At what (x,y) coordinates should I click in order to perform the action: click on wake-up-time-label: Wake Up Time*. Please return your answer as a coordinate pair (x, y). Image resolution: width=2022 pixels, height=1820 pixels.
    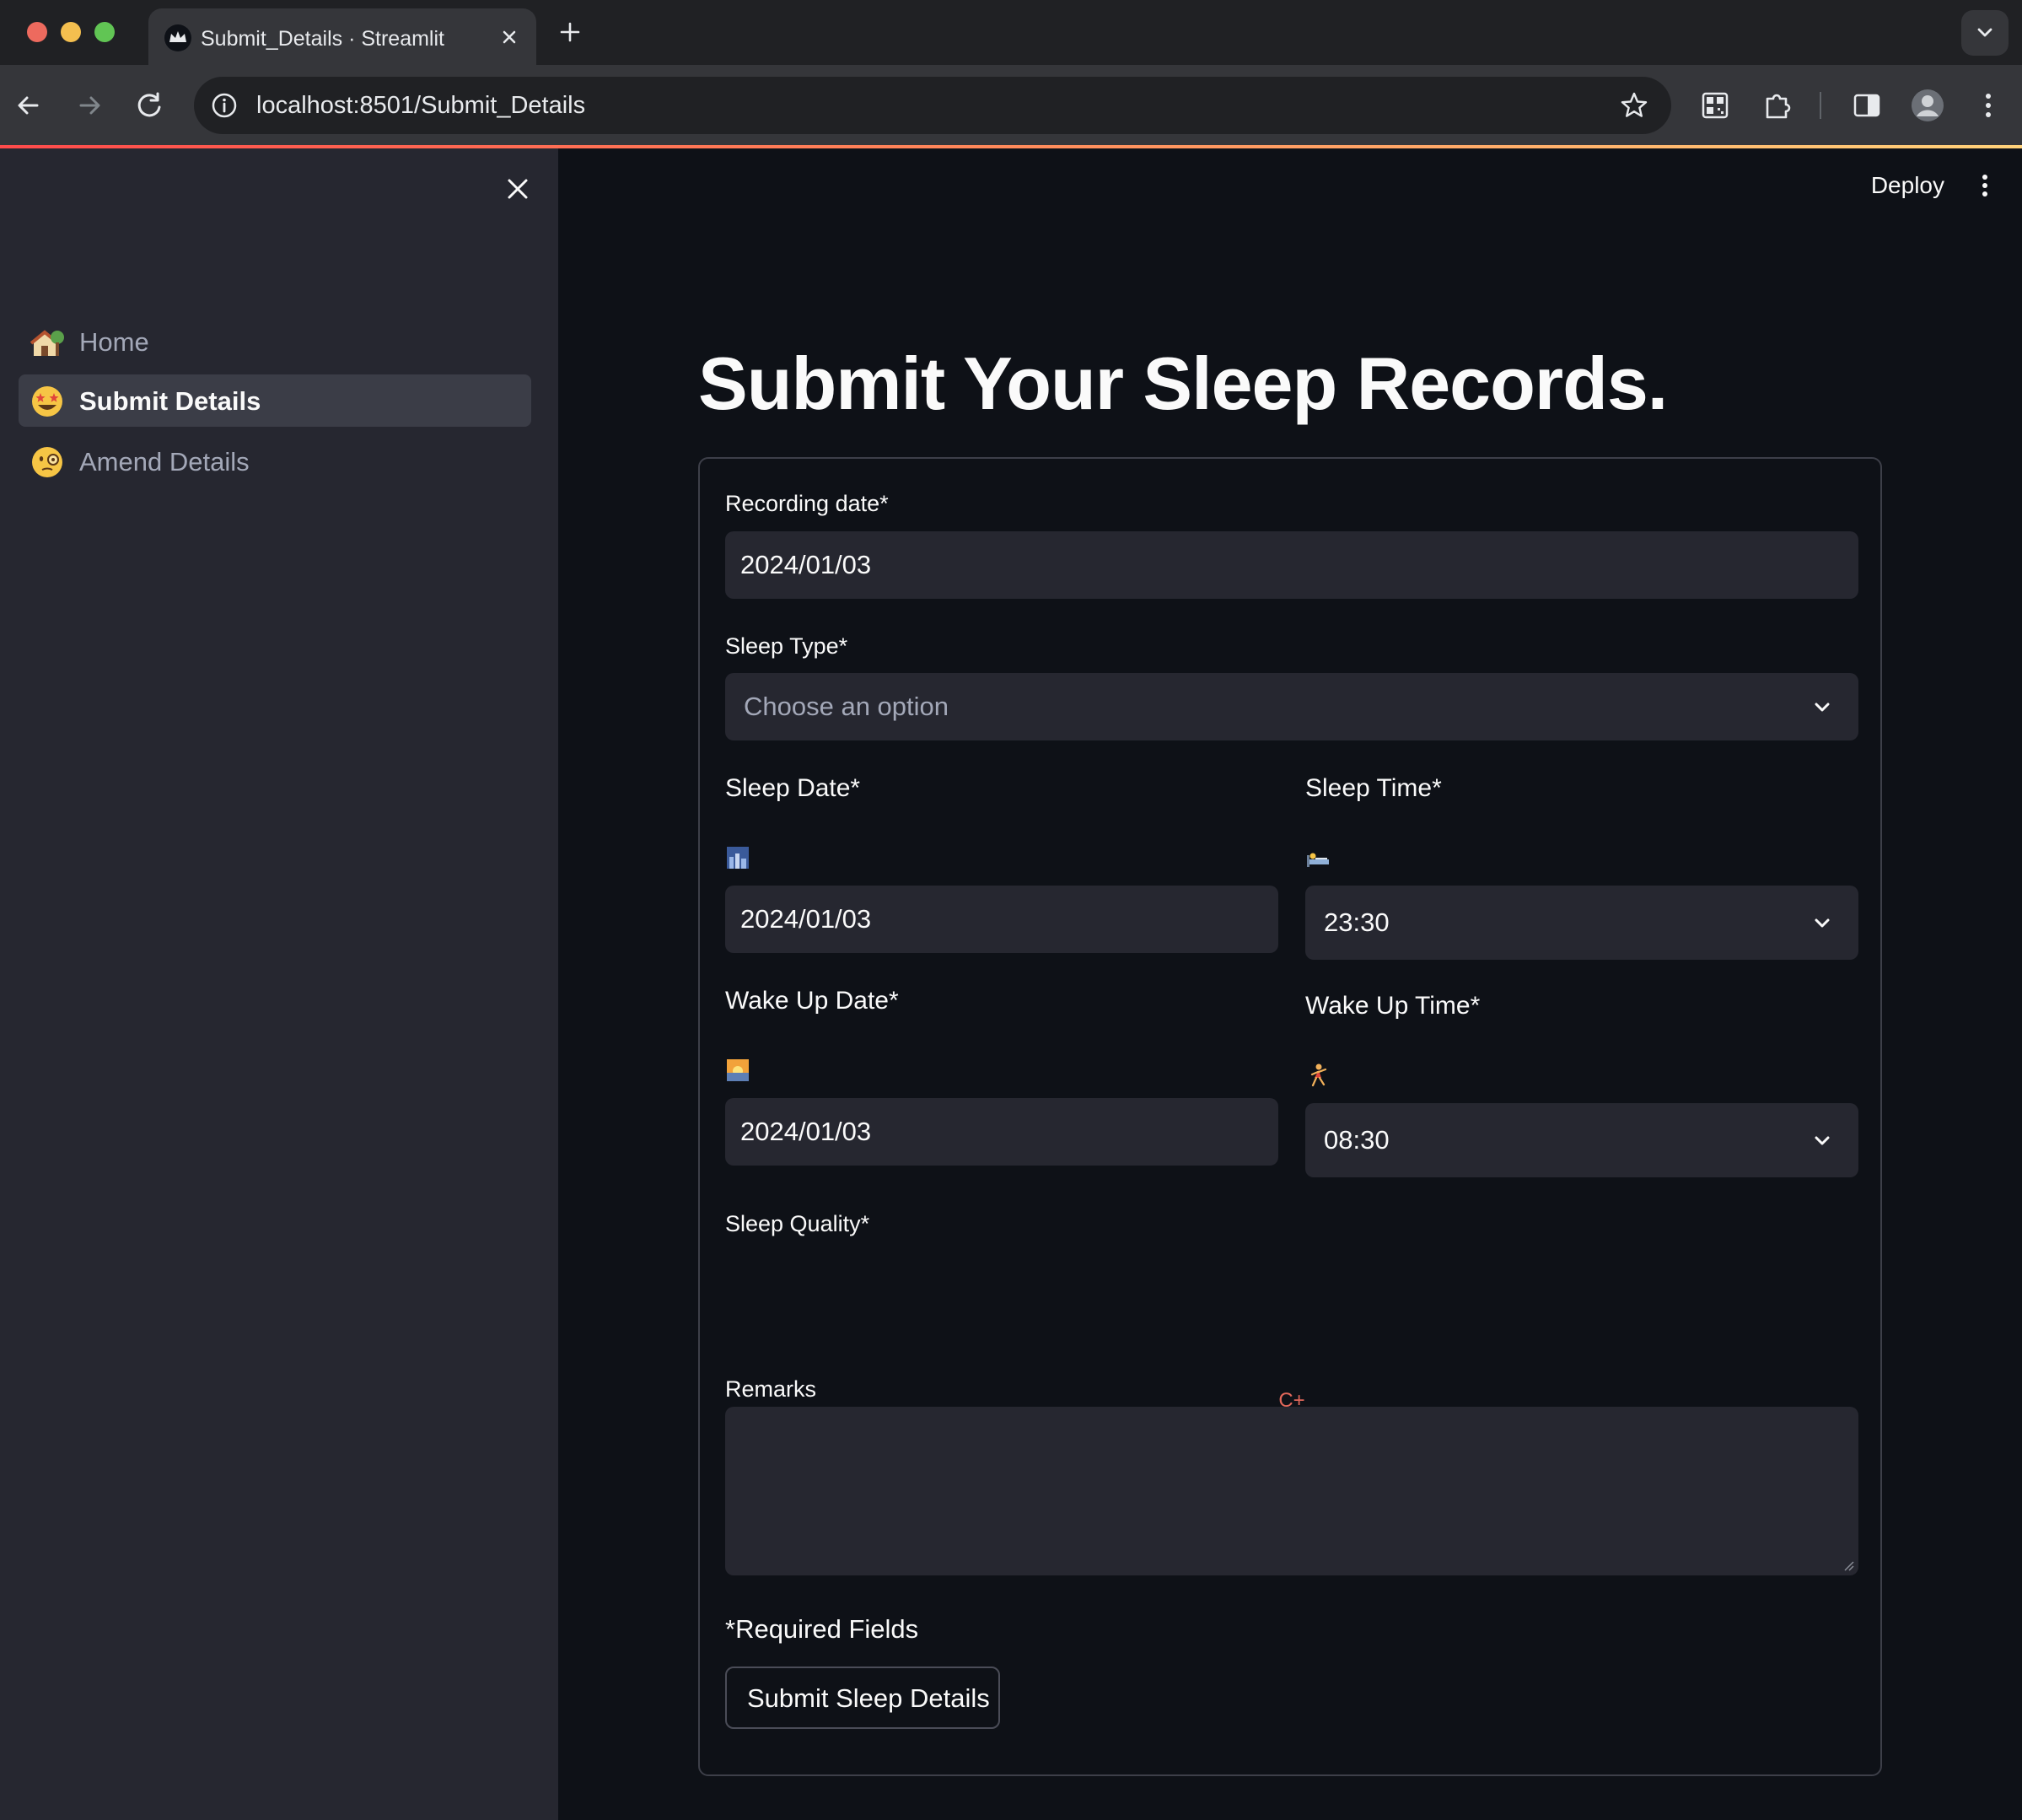
    Looking at the image, I should click on (1393, 1006).